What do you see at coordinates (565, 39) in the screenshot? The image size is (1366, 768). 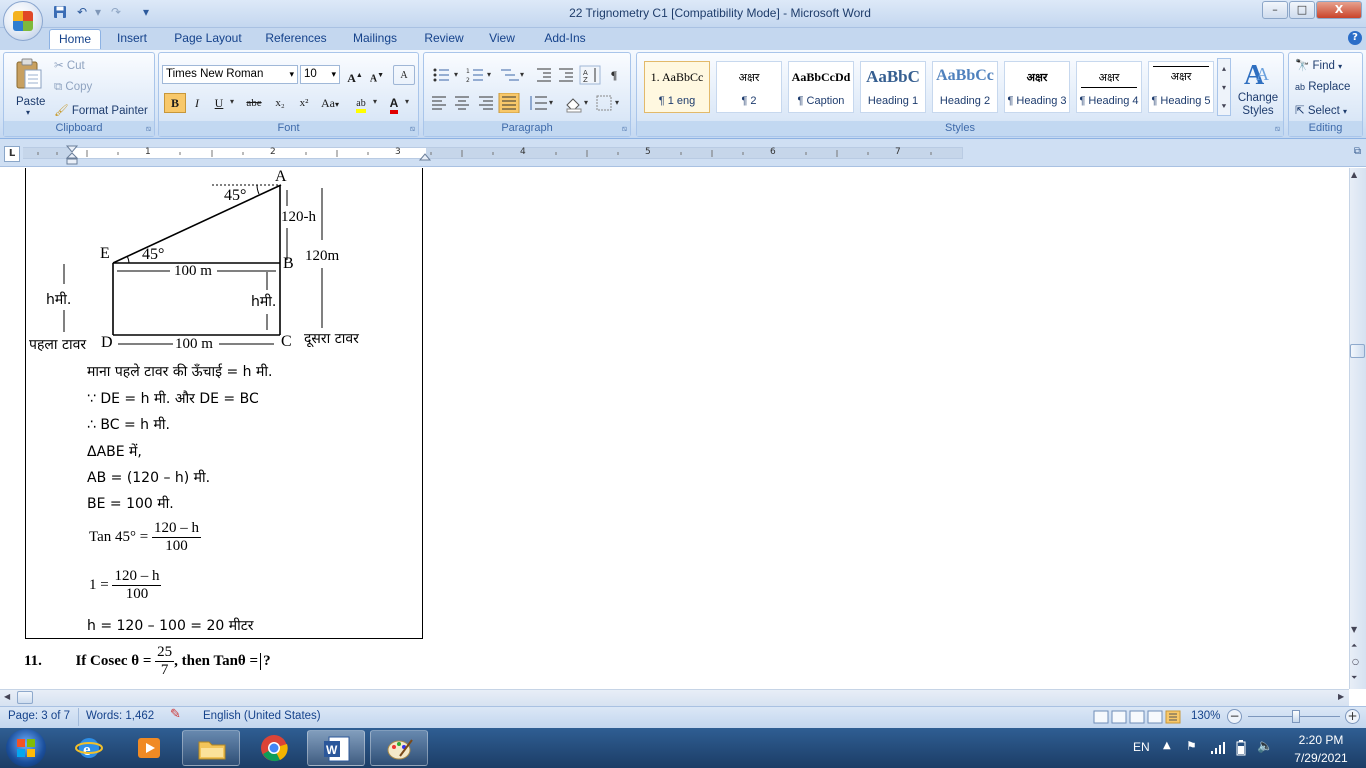 I see `tab-add-ins: Add-Ins` at bounding box center [565, 39].